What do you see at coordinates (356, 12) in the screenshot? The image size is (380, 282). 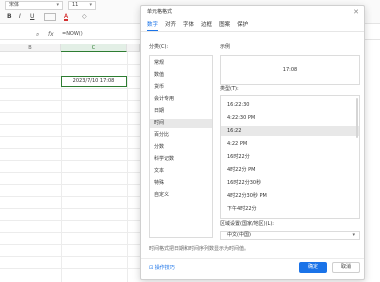 I see `close-icon: ✕` at bounding box center [356, 12].